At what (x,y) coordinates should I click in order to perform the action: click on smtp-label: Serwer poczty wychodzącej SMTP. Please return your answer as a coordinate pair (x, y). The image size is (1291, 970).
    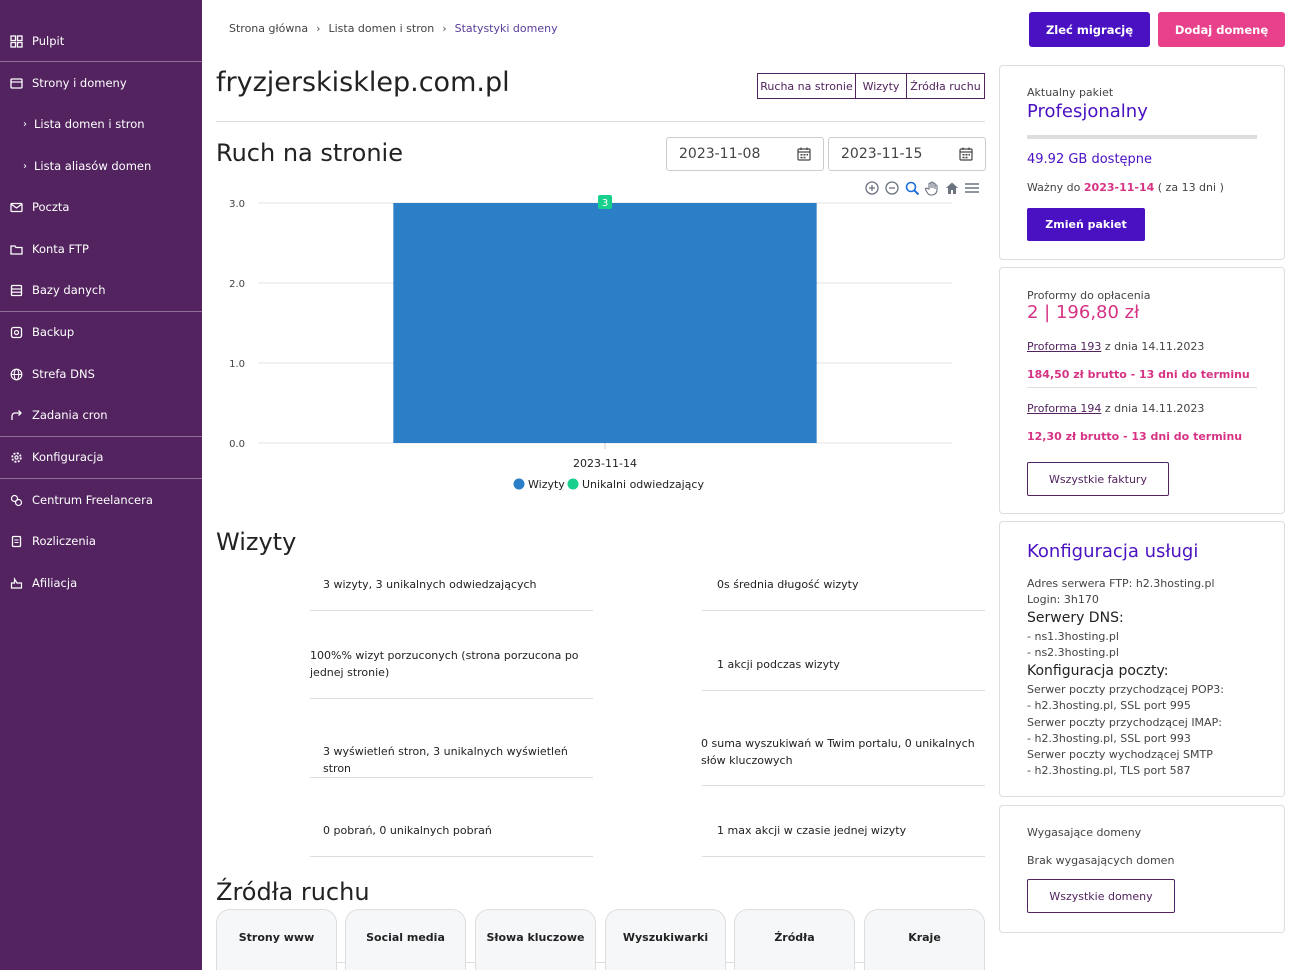
    Looking at the image, I should click on (1120, 754).